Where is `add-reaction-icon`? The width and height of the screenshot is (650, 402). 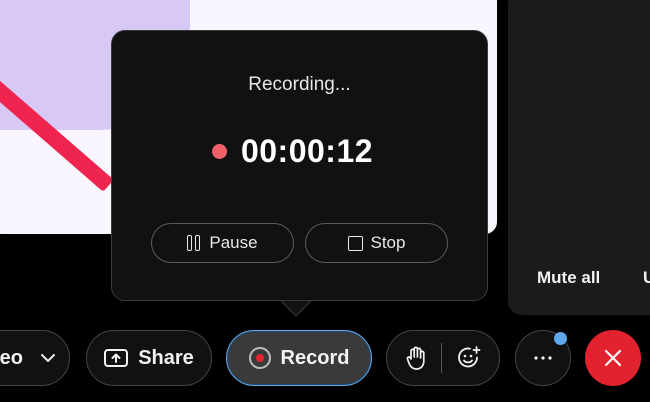 add-reaction-icon is located at coordinates (469, 358).